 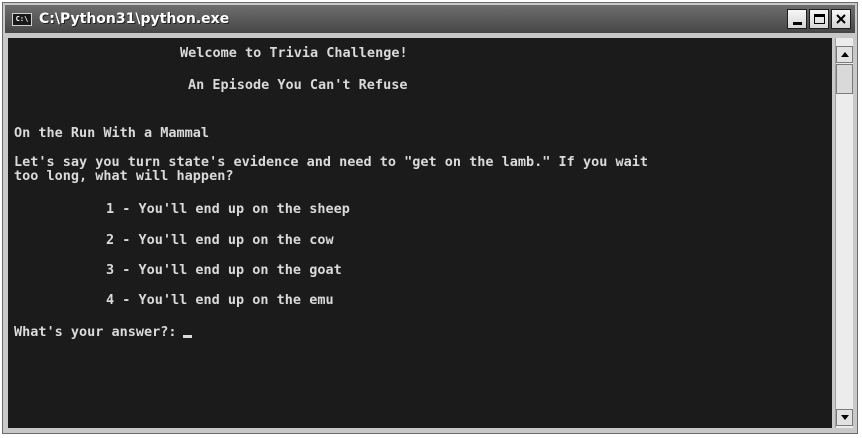 I want to click on maximize-icon, so click(x=819, y=19).